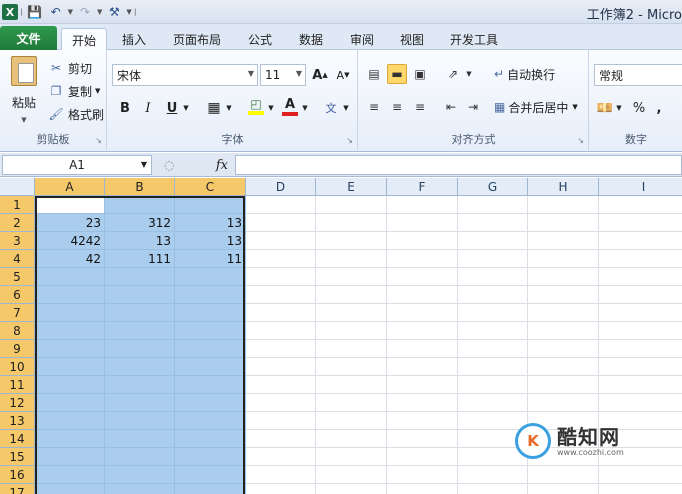 Image resolution: width=682 pixels, height=494 pixels. Describe the element at coordinates (524, 74) in the screenshot. I see `wrap-text-button: ↵ 自动换行` at that location.